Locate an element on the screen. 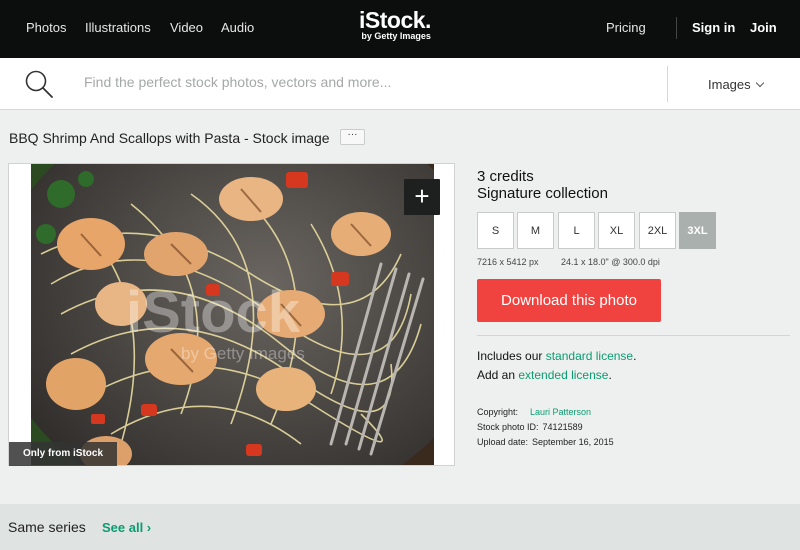  media-type-label: Images is located at coordinates (729, 84).